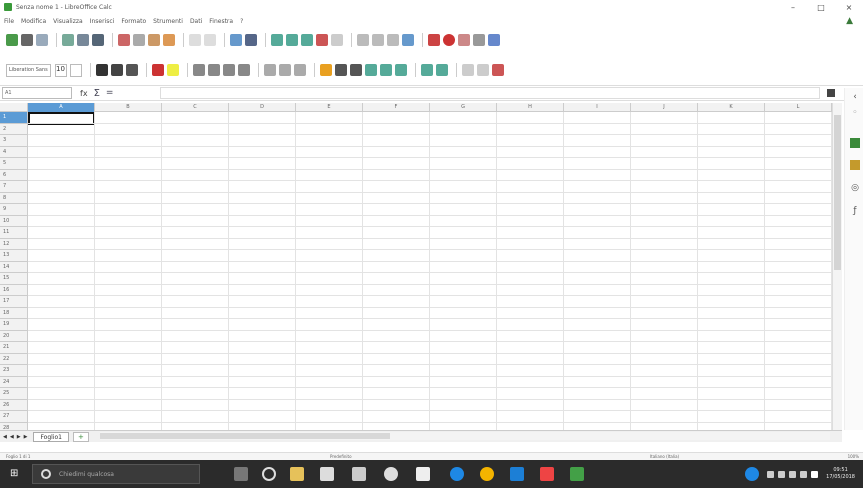 The width and height of the screenshot is (863, 488). Describe the element at coordinates (27, 40) in the screenshot. I see `open-icon` at that location.